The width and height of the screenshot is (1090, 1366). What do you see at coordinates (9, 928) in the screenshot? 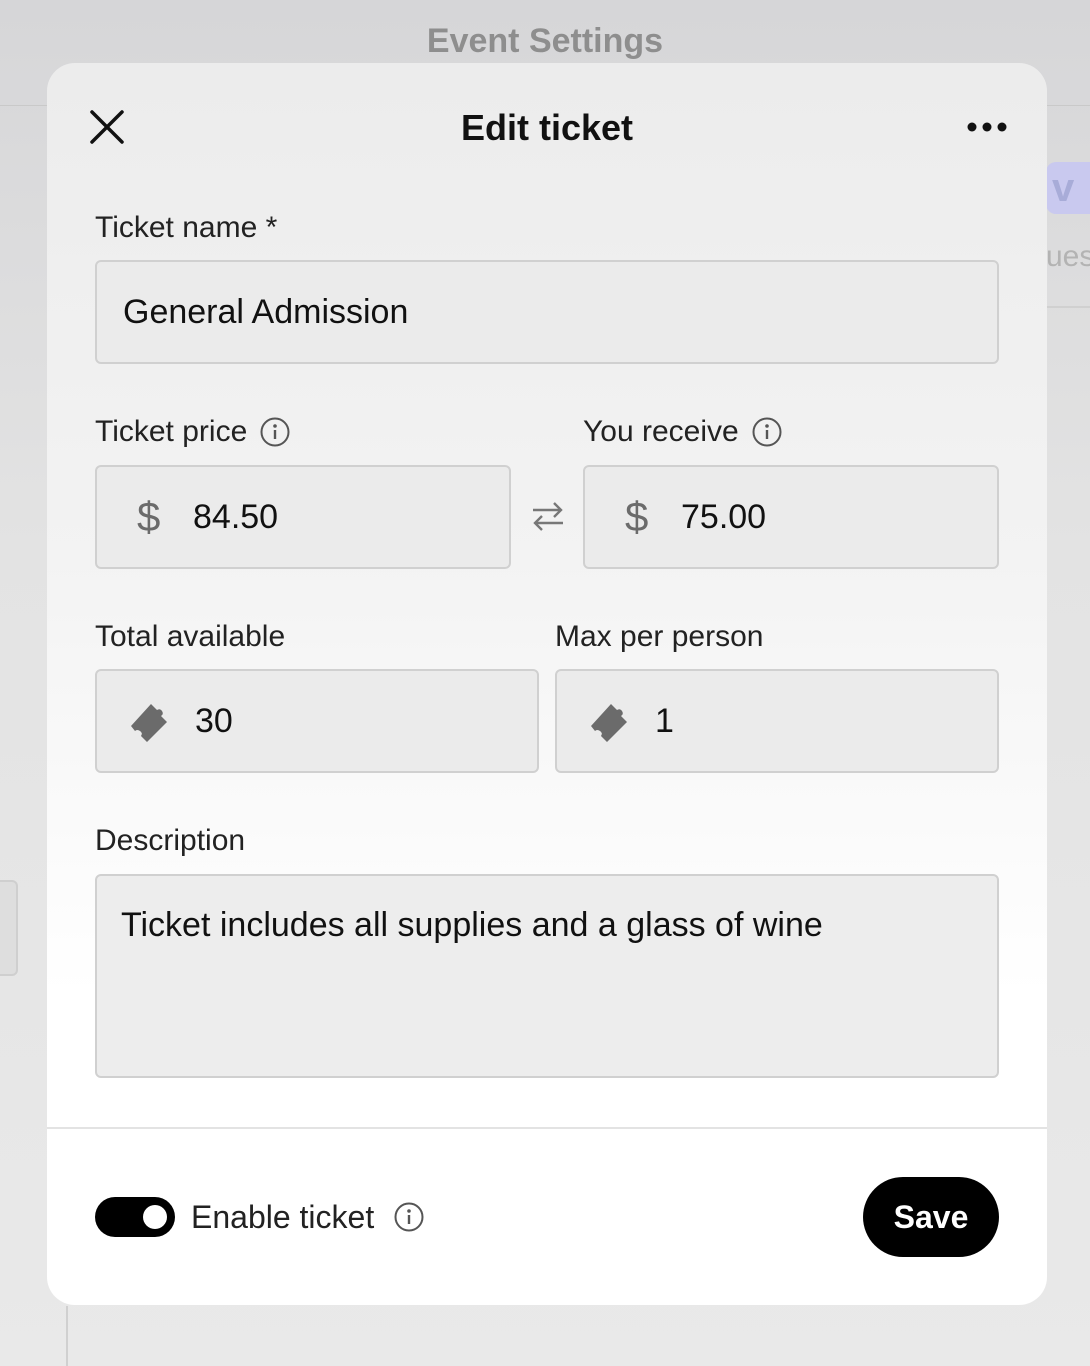
I see `background-card` at bounding box center [9, 928].